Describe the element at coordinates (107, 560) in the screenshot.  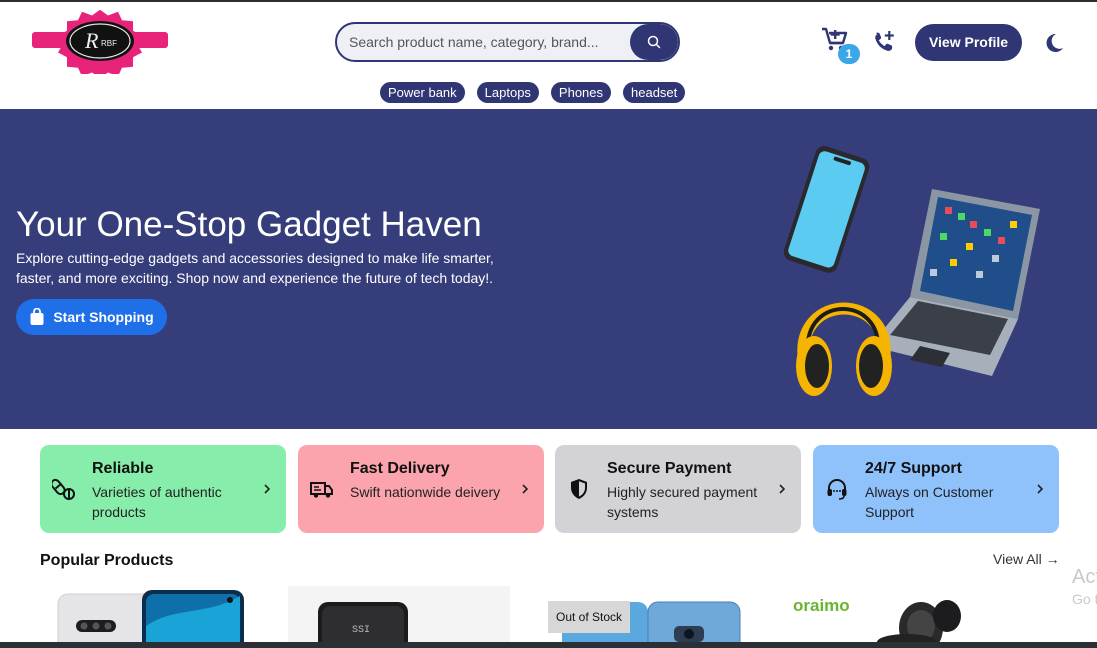
I see `popular-products-title: Popular Products` at that location.